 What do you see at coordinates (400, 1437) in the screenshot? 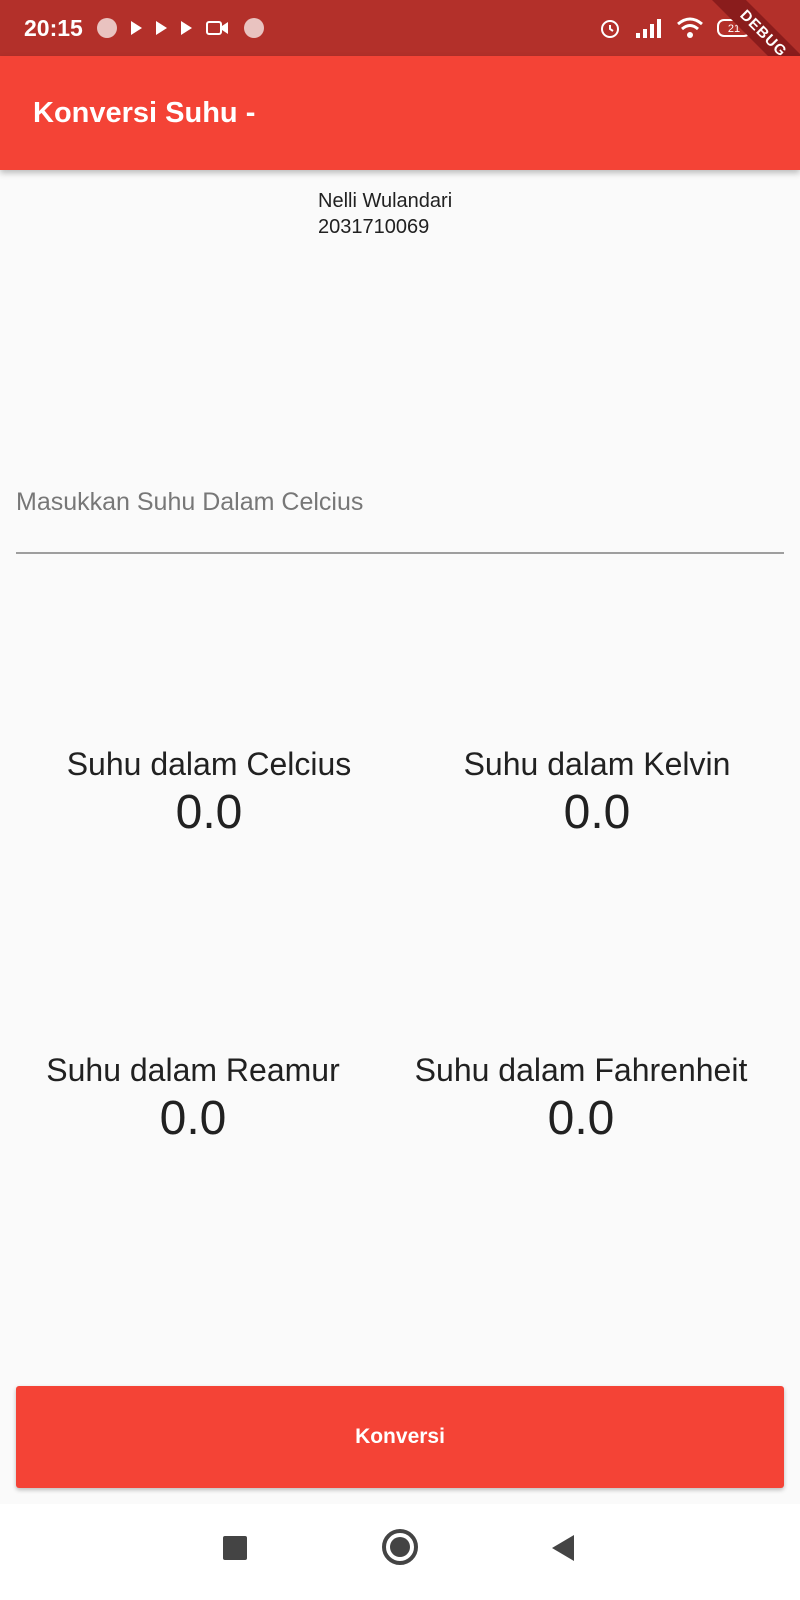
I see `convert-button: Konversi` at bounding box center [400, 1437].